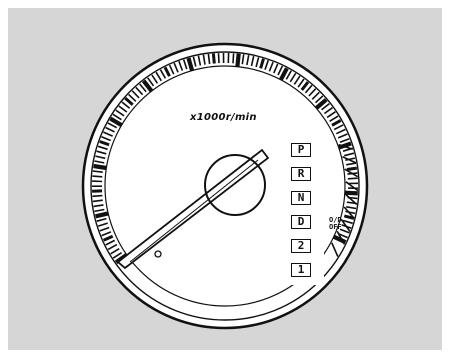 This screenshot has height=358, width=450. Describe the element at coordinates (301, 198) in the screenshot. I see `gear-indicator-n: N` at that location.